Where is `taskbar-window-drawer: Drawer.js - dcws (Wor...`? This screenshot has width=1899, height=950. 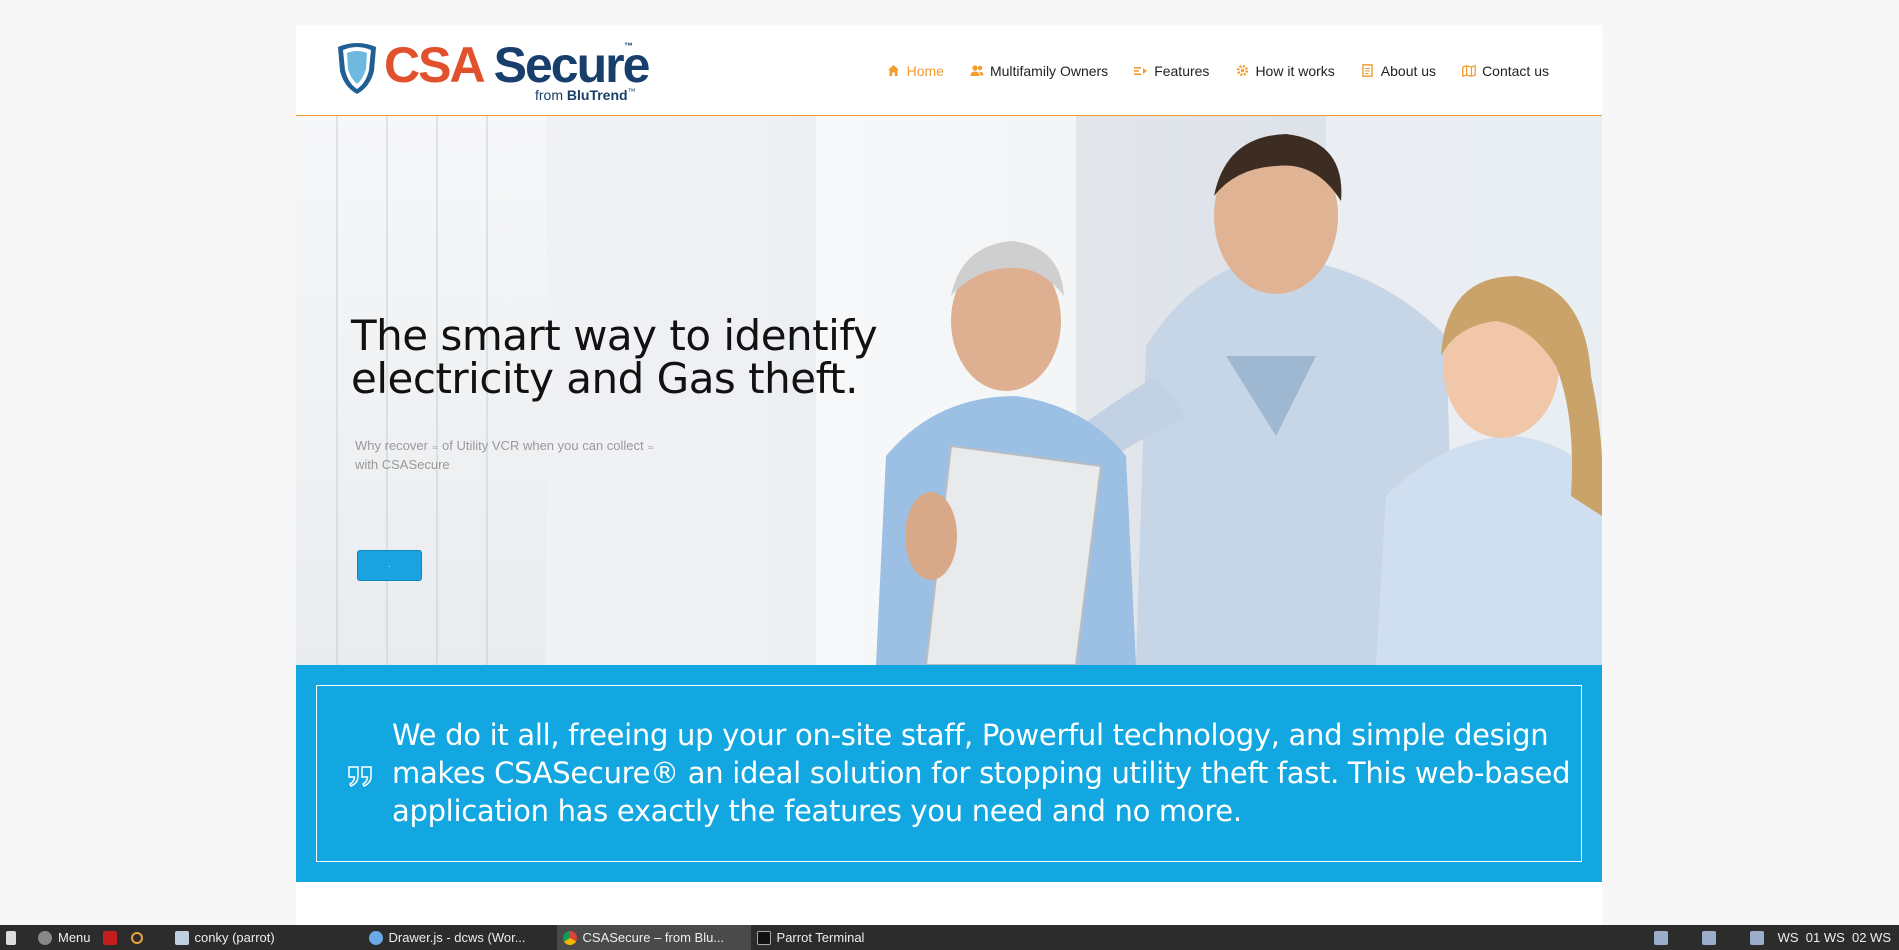
taskbar-window-drawer: Drawer.js - dcws (Wor... is located at coordinates (460, 937).